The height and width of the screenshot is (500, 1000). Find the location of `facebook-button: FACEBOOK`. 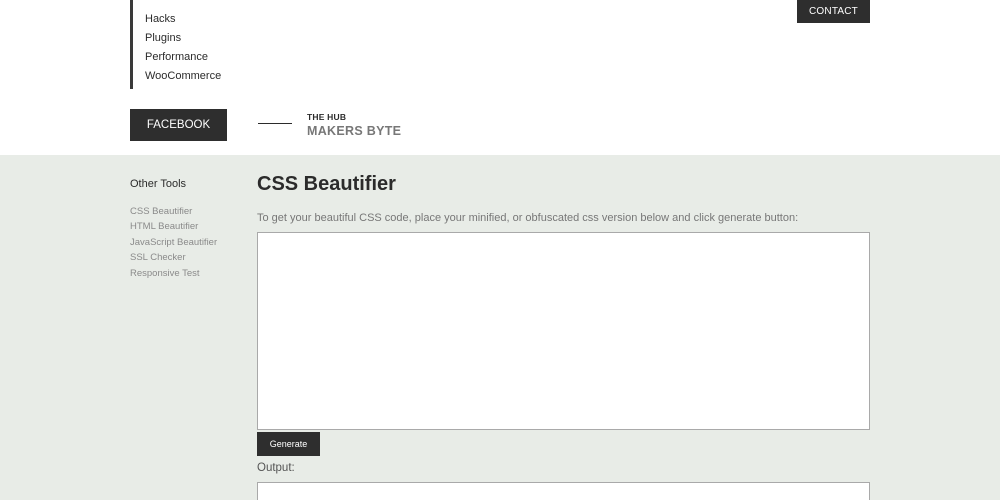

facebook-button: FACEBOOK is located at coordinates (178, 125).